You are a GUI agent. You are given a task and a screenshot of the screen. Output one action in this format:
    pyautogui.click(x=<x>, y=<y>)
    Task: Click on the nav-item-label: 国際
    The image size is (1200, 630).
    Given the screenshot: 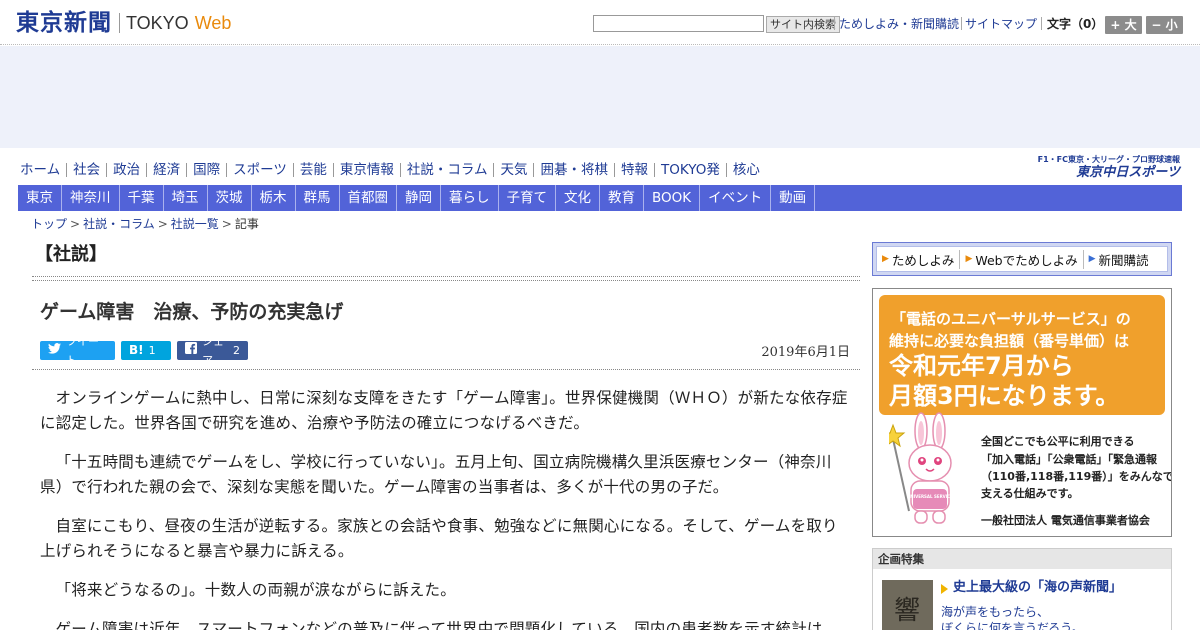 What is the action you would take?
    pyautogui.click(x=207, y=170)
    